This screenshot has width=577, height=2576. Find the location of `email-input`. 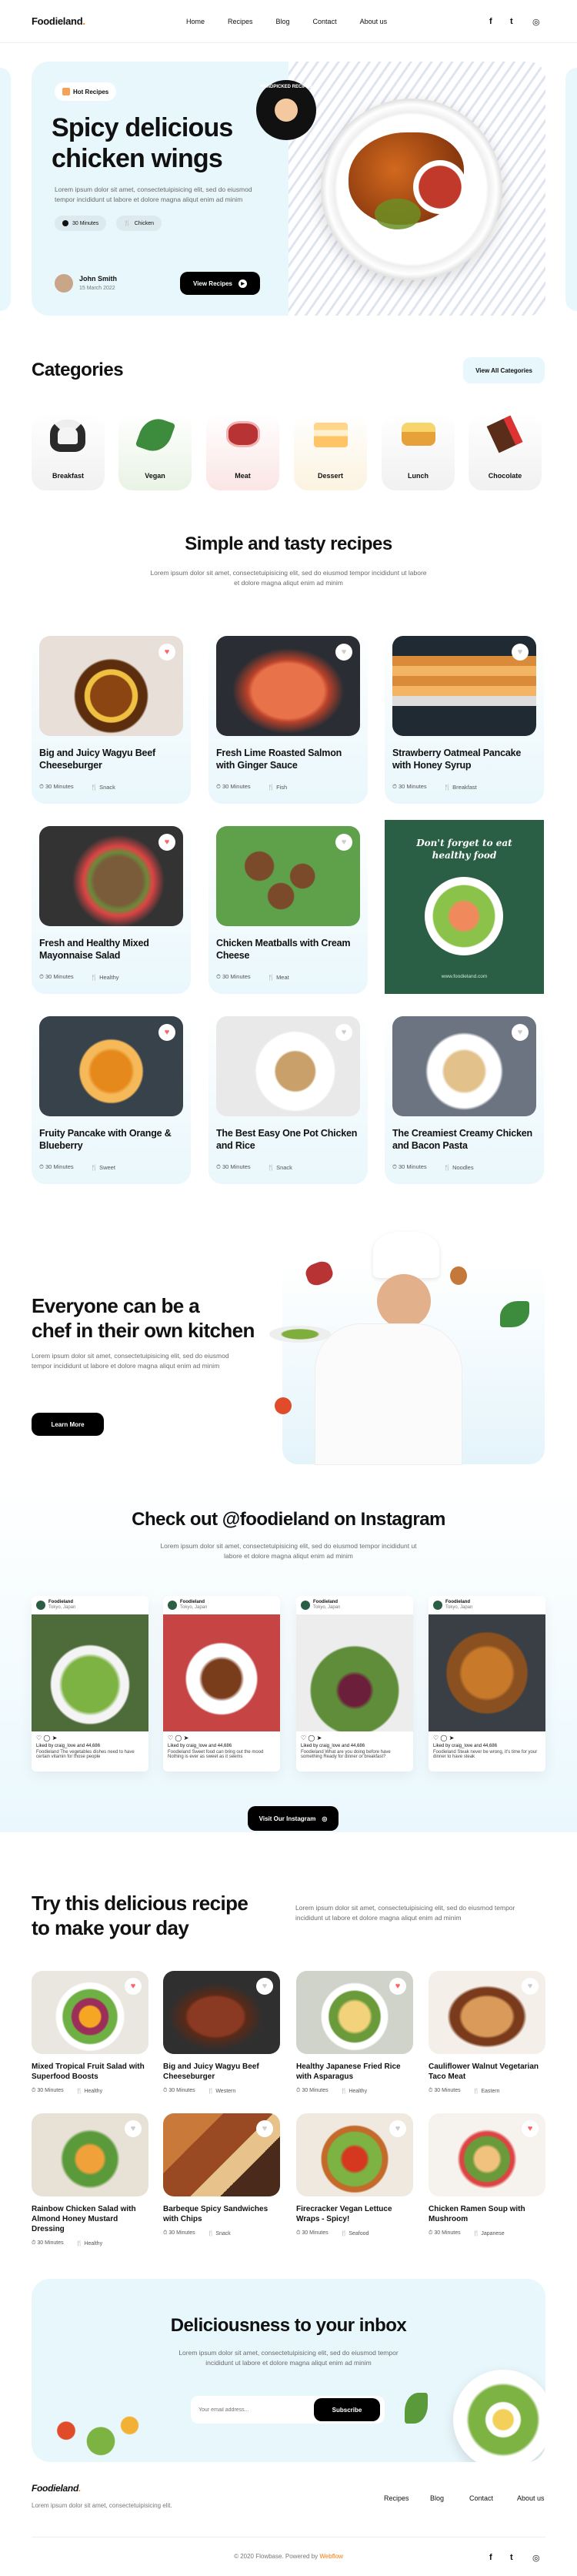

email-input is located at coordinates (252, 2410).